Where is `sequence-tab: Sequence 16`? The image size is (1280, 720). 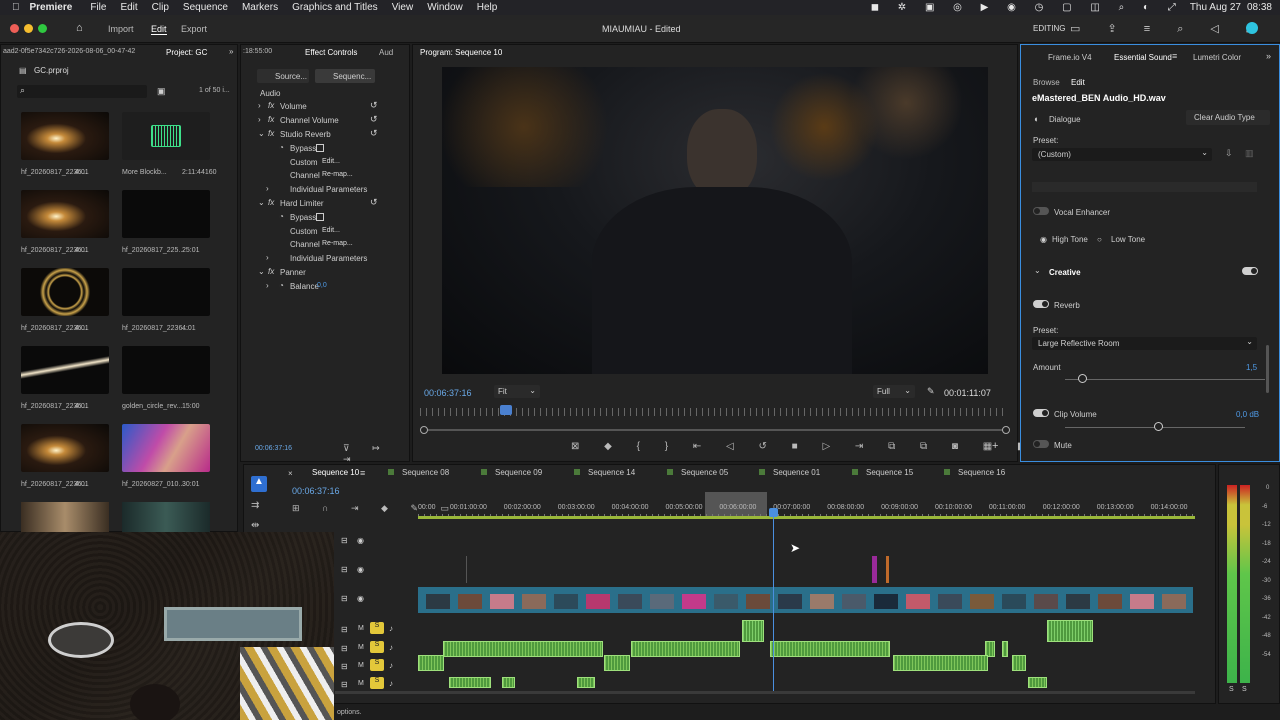 sequence-tab: Sequence 16 is located at coordinates (974, 472).